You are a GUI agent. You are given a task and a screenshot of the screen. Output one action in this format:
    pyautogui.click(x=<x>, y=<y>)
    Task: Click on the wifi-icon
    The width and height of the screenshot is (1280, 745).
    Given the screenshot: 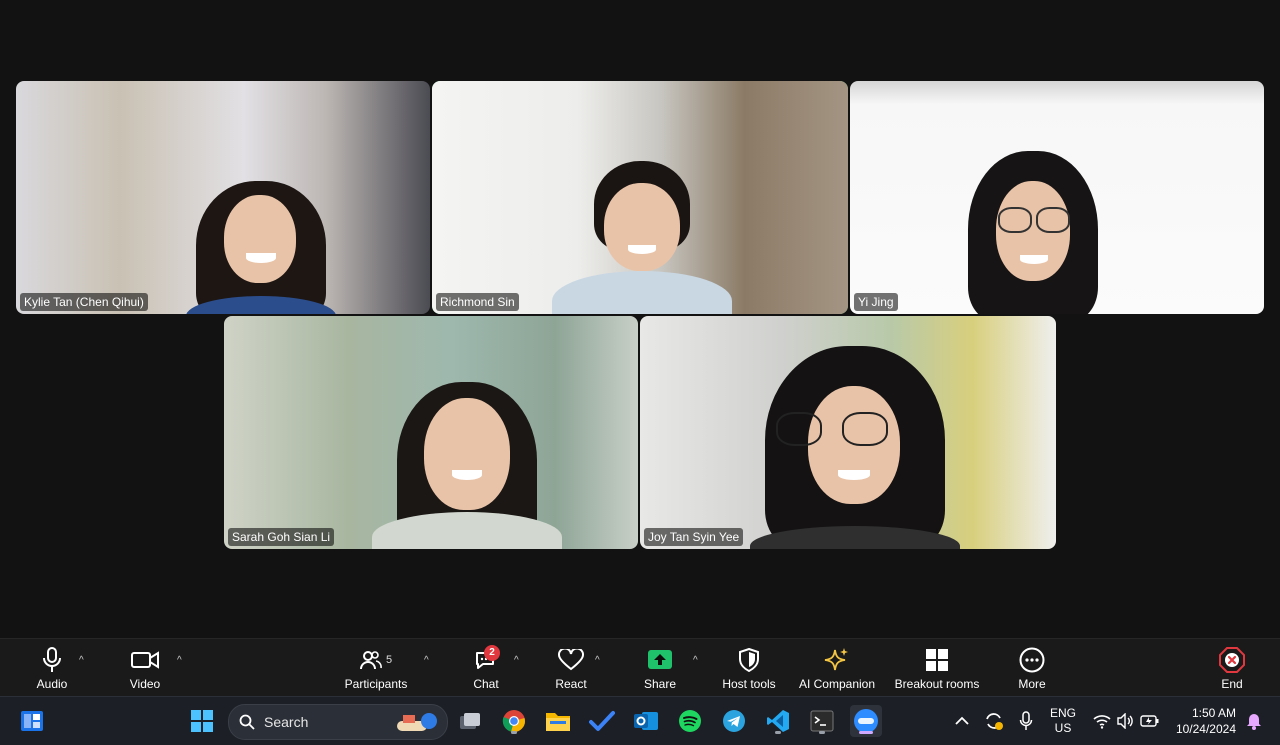 What is the action you would take?
    pyautogui.click(x=1102, y=722)
    